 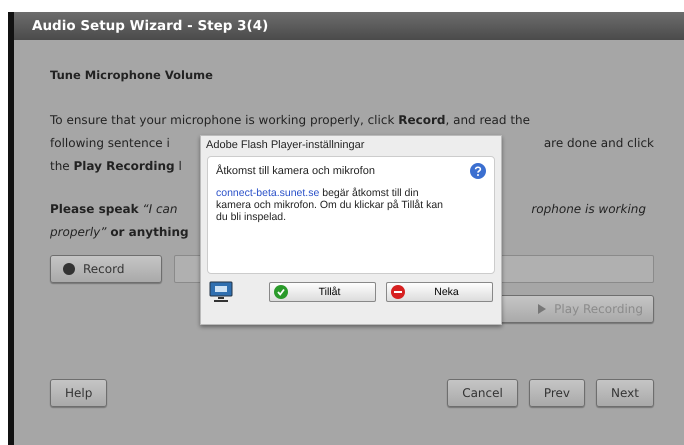 I want to click on dialog-heading: Åtkomst till kamera och mikrofon, so click(x=295, y=171).